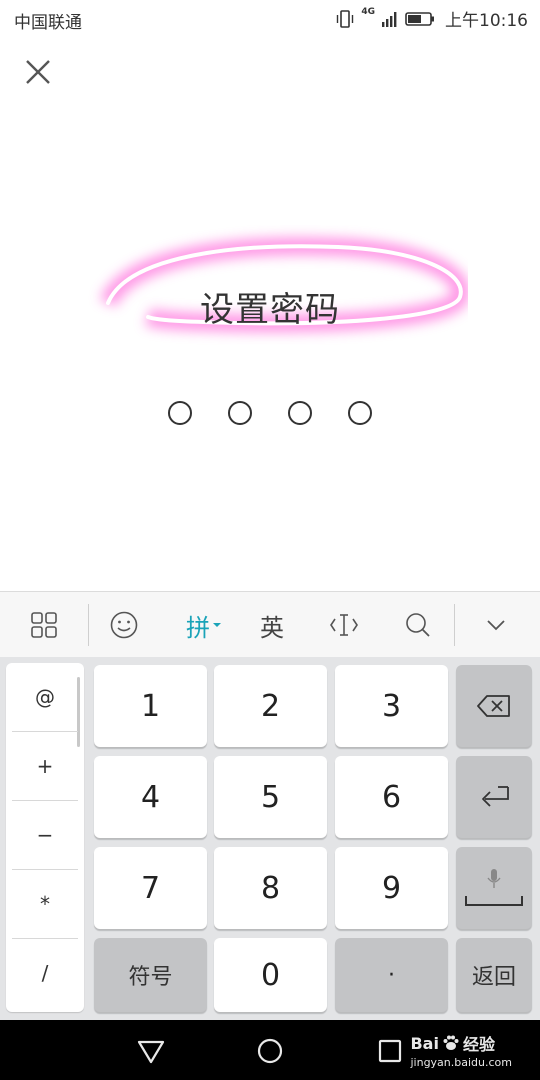  What do you see at coordinates (494, 975) in the screenshot?
I see `return-button: 返回` at bounding box center [494, 975].